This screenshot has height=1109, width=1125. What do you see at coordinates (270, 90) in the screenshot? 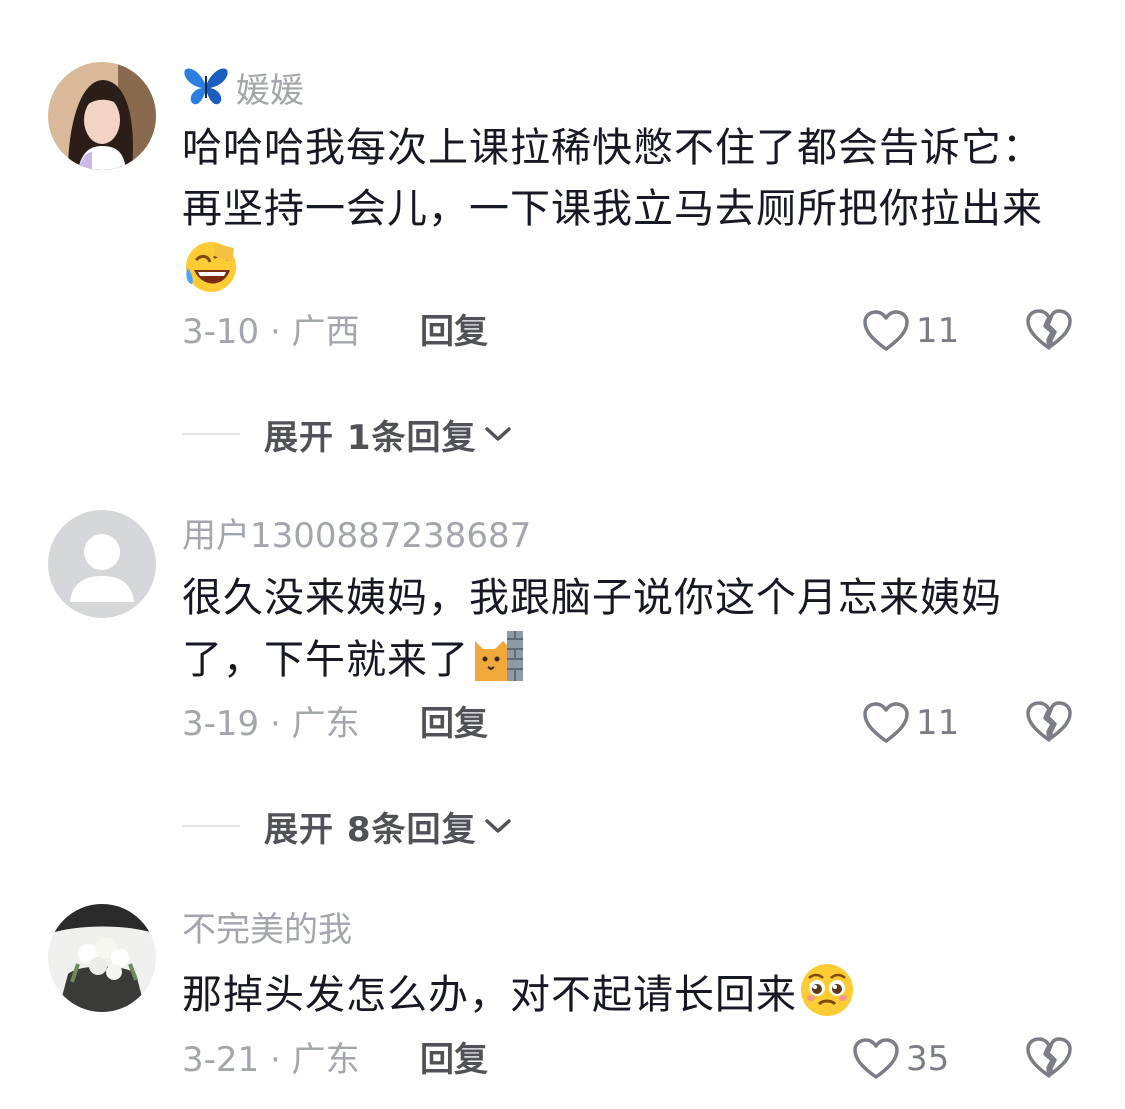
I see `username-text: 媛媛` at bounding box center [270, 90].